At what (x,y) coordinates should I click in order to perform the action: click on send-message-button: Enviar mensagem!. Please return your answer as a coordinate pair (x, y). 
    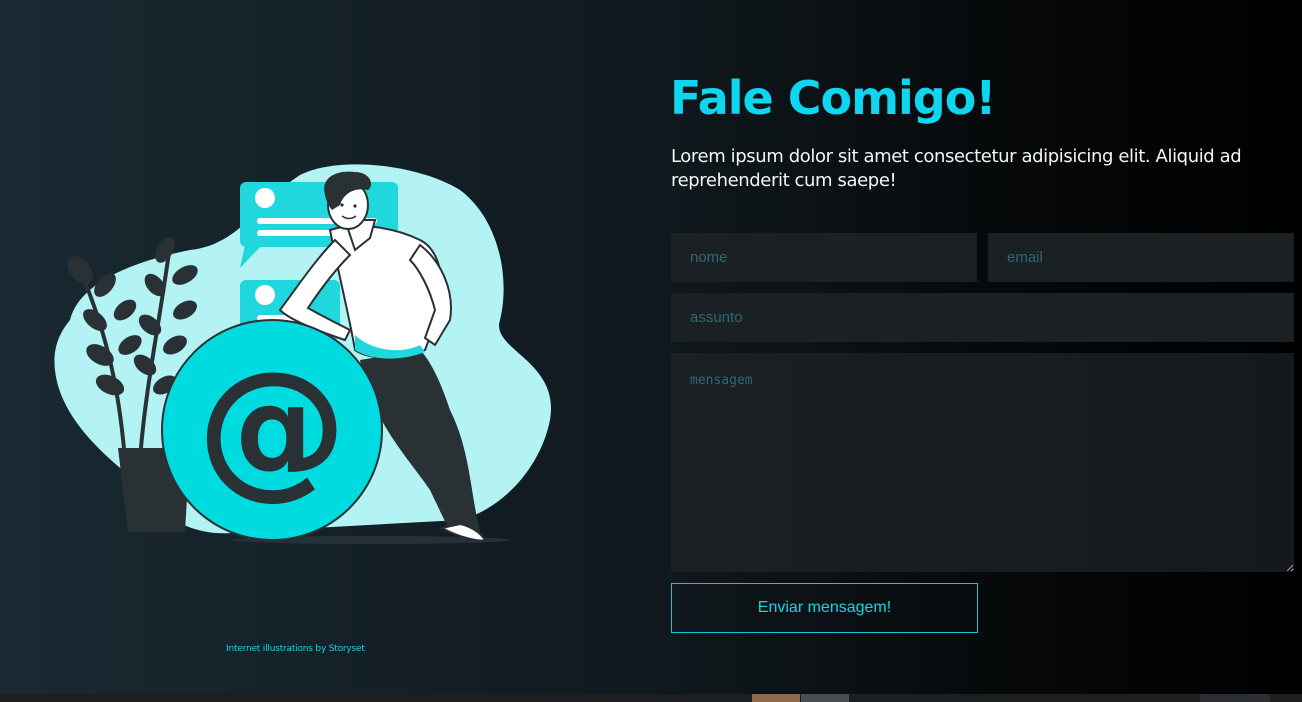
    Looking at the image, I should click on (824, 608).